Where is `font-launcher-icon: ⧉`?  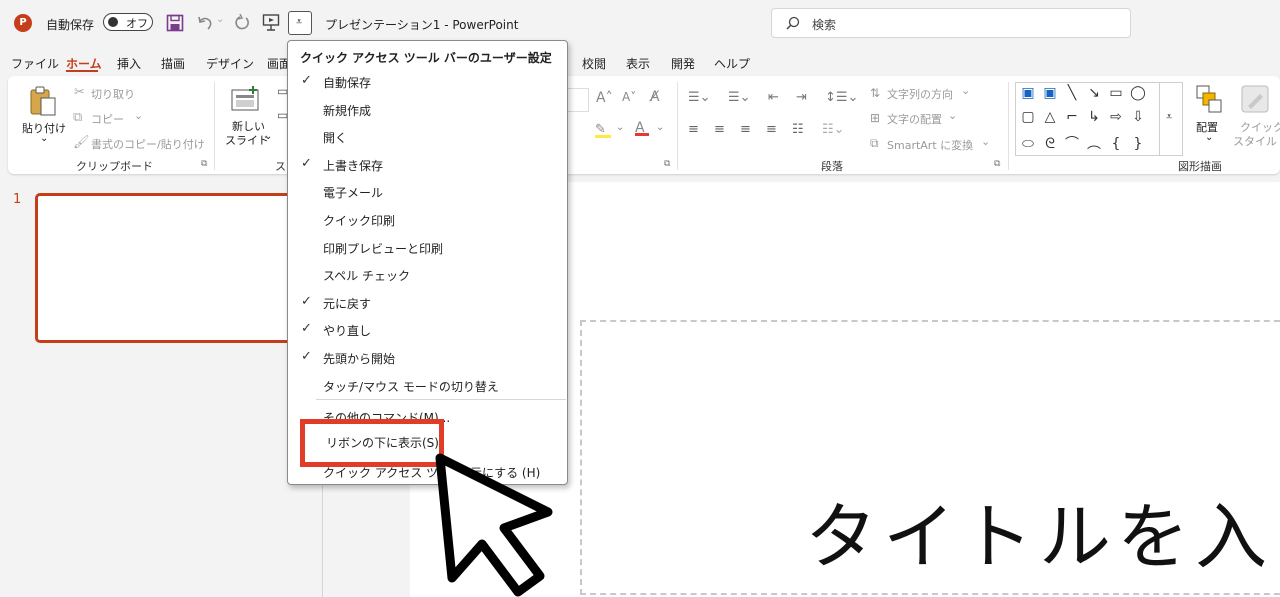 font-launcher-icon: ⧉ is located at coordinates (667, 164).